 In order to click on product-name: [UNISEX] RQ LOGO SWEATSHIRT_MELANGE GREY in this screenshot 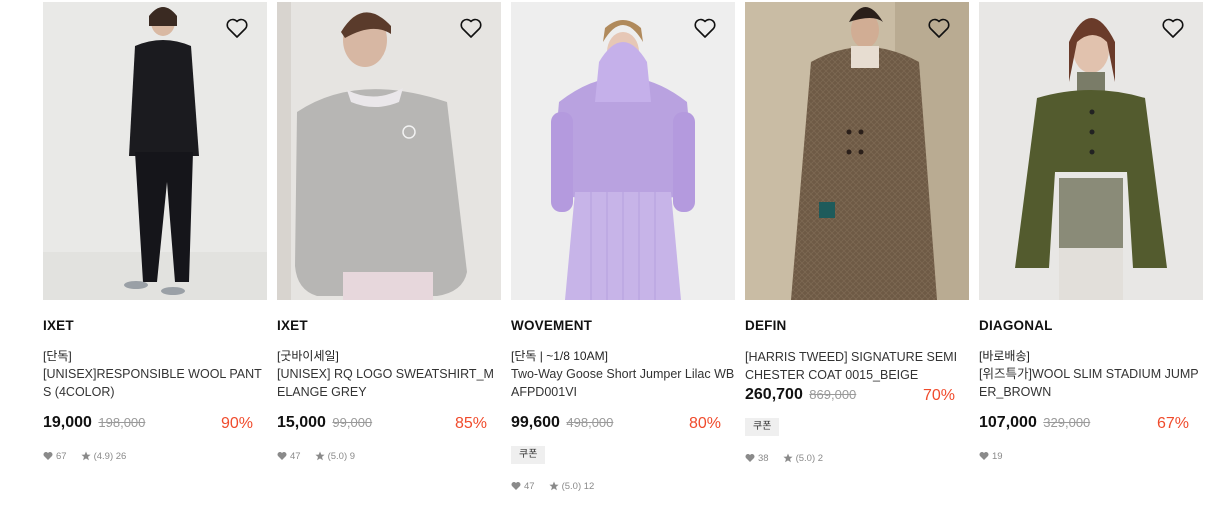, I will do `click(389, 383)`.